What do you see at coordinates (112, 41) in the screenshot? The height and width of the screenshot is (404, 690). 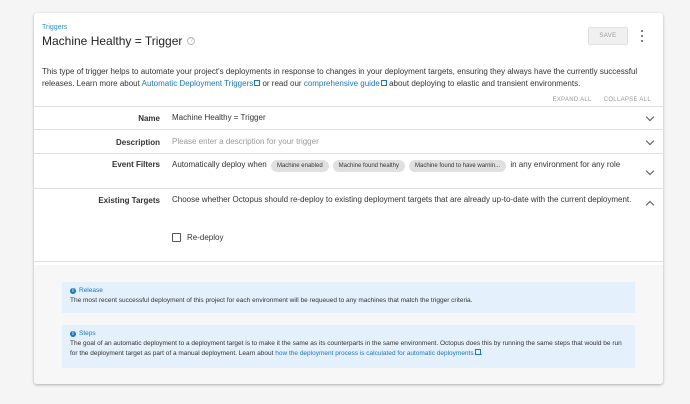 I see `page-title: Machine Healthy = Trigger` at bounding box center [112, 41].